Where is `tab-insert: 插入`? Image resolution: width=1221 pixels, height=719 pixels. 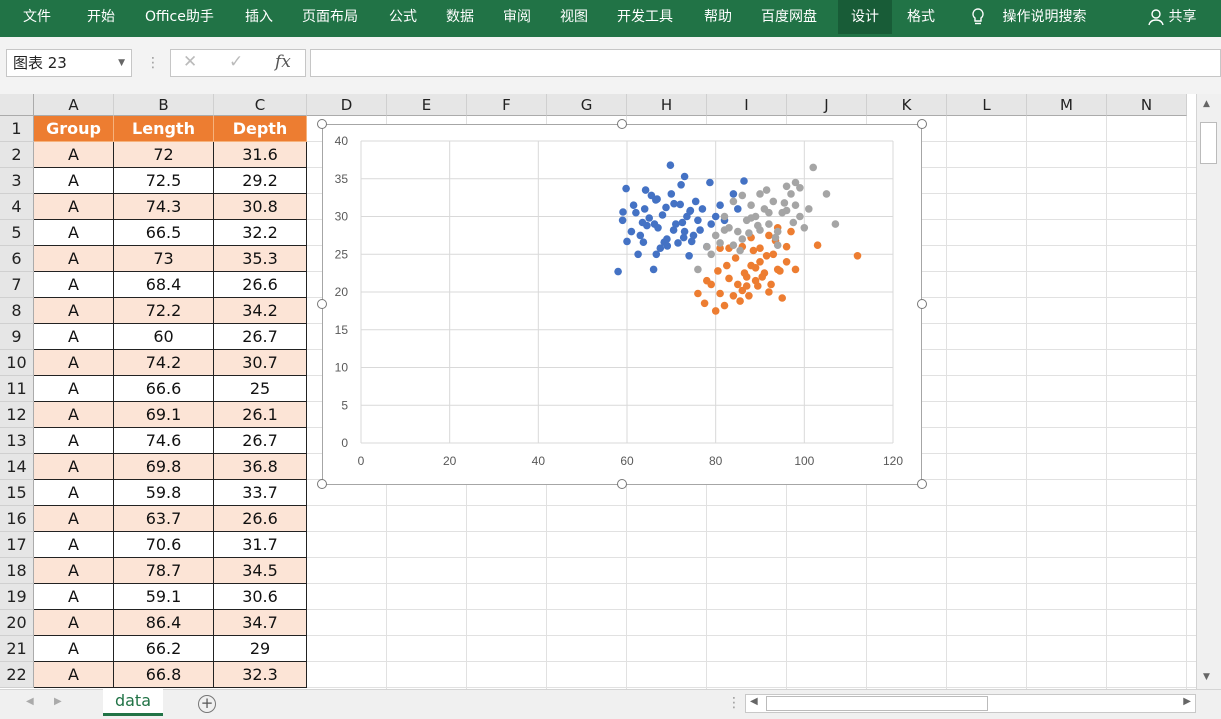 tab-insert: 插入 is located at coordinates (259, 17).